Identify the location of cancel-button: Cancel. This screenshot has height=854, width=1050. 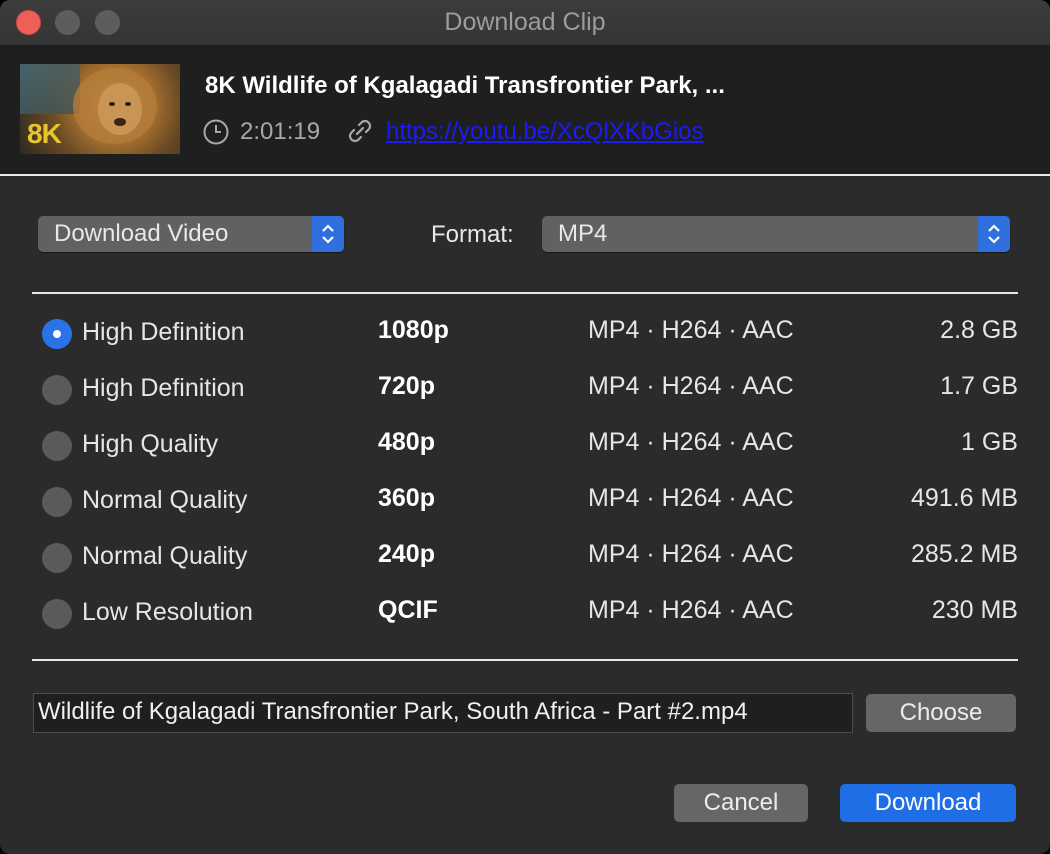
(741, 803).